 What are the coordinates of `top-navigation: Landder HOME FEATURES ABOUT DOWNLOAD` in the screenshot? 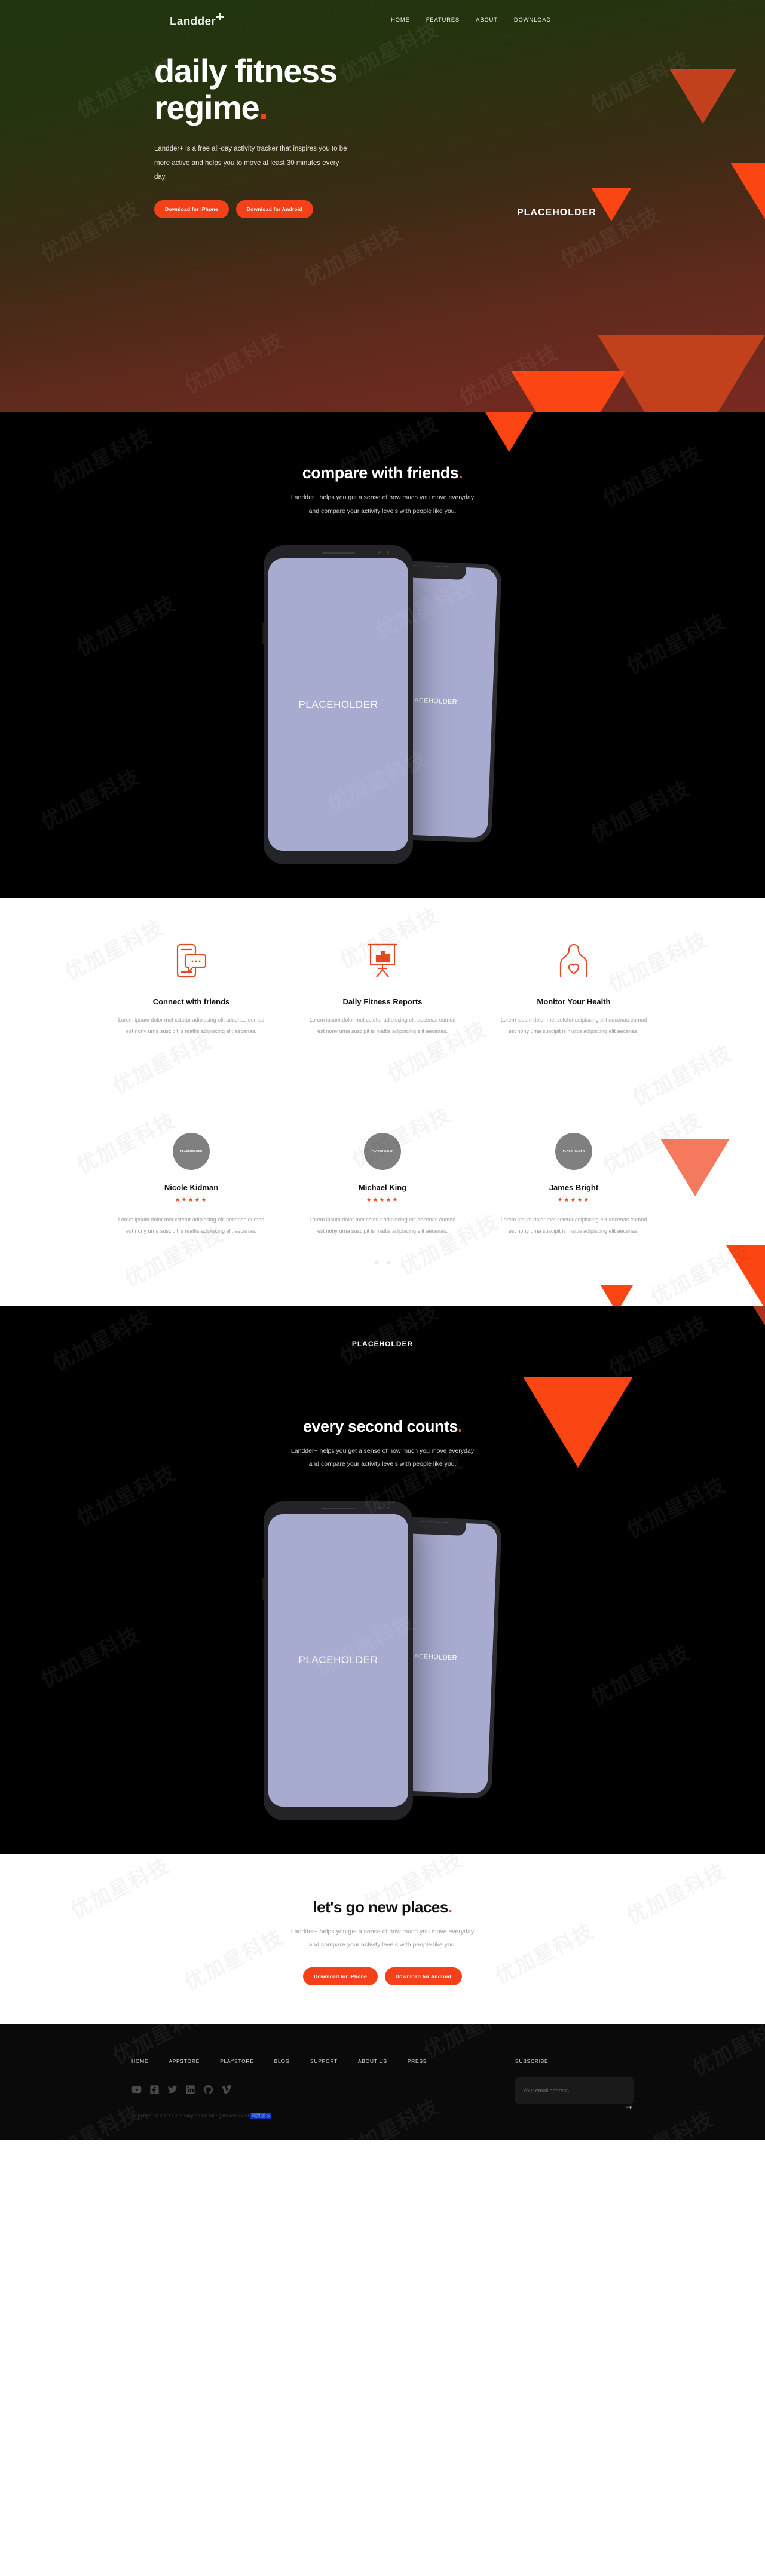 It's located at (382, 13).